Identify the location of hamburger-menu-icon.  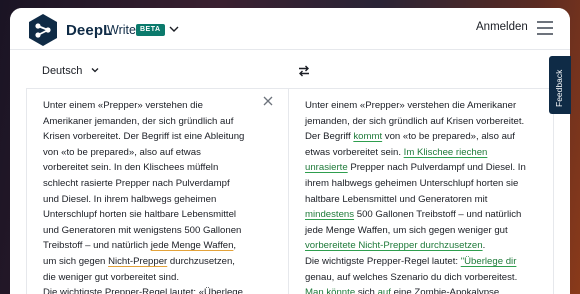
(545, 28).